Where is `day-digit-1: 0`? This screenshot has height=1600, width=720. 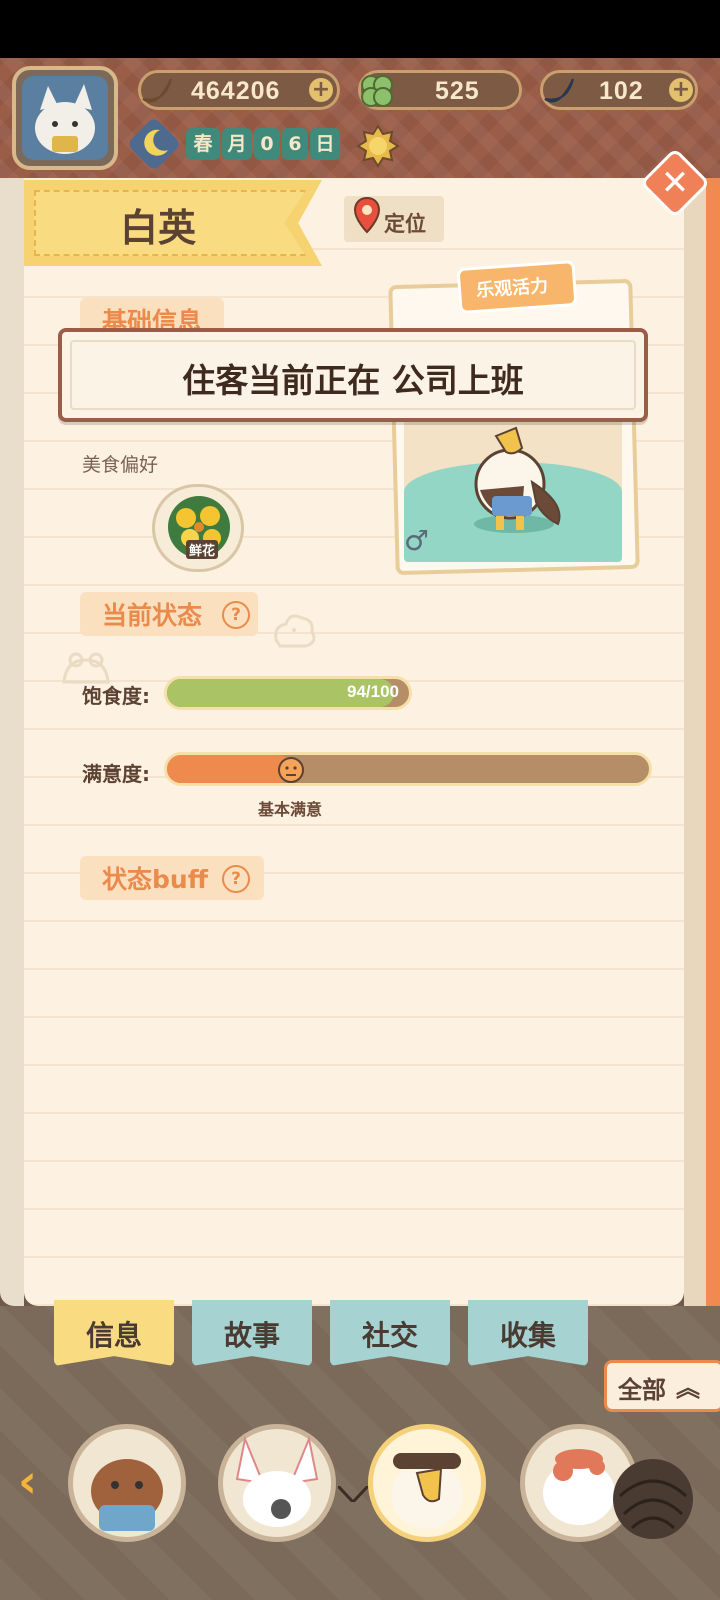
day-digit-1: 0 is located at coordinates (267, 144).